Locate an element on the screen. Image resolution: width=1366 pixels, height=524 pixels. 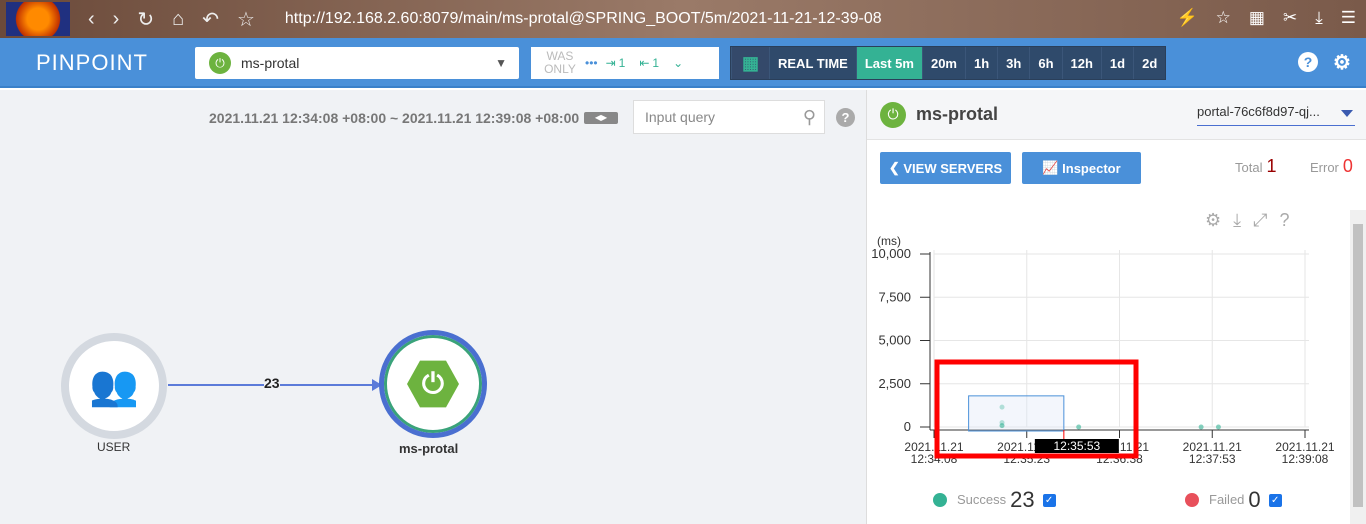
legend-failed: Failed 0 ✓ is located at coordinates (1233, 500).